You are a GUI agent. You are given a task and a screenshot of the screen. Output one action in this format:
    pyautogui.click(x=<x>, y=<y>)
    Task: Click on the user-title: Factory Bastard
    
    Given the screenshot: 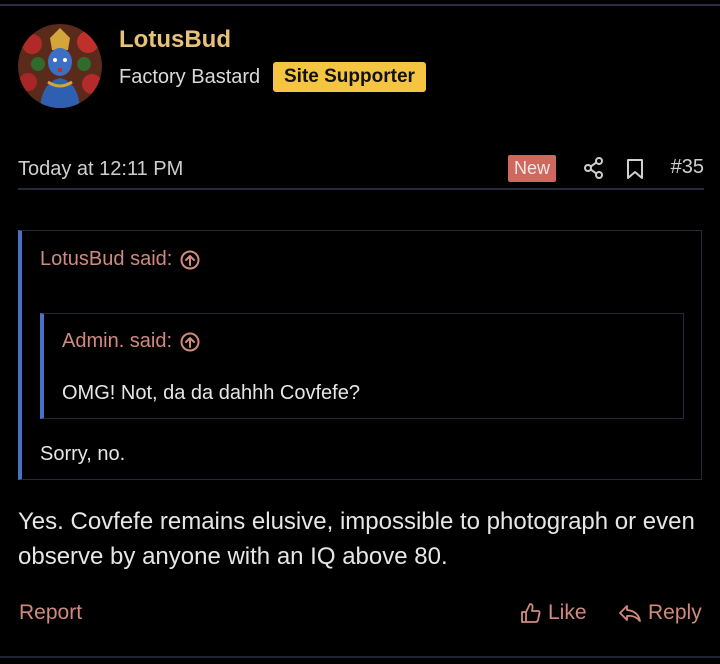 What is the action you would take?
    pyautogui.click(x=190, y=77)
    